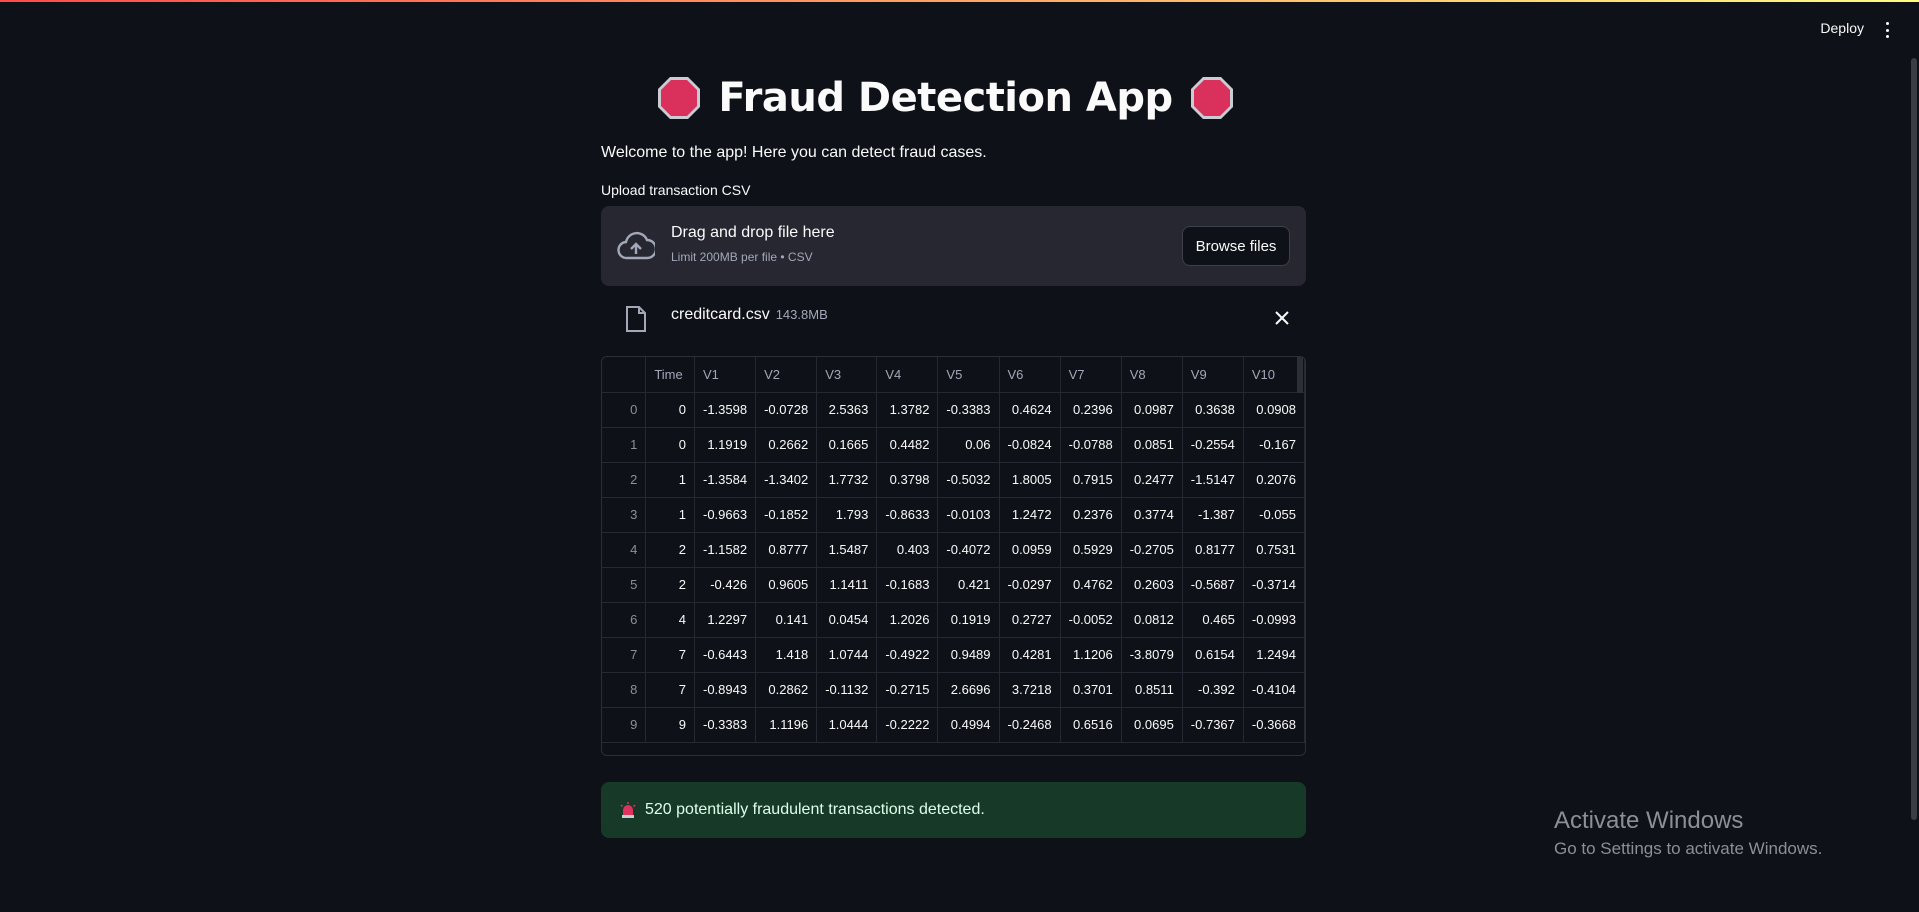  Describe the element at coordinates (907, 515) in the screenshot. I see `table-cell: -0.8633` at that location.